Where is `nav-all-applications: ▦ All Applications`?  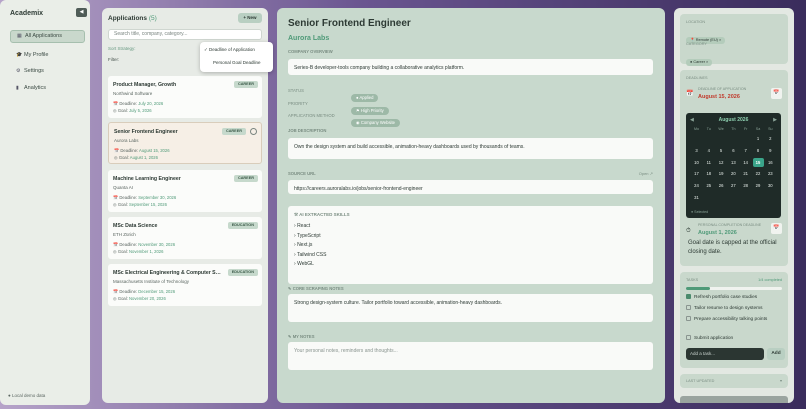
nav-all-applications: ▦ All Applications is located at coordinates (47, 36).